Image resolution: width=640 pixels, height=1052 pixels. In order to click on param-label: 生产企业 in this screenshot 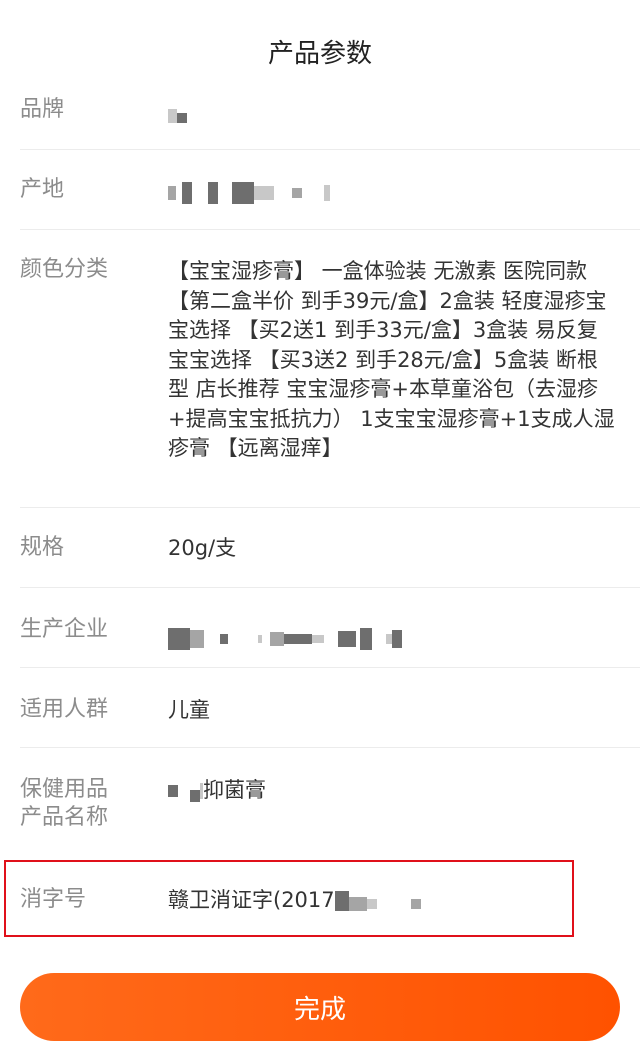, I will do `click(64, 629)`.